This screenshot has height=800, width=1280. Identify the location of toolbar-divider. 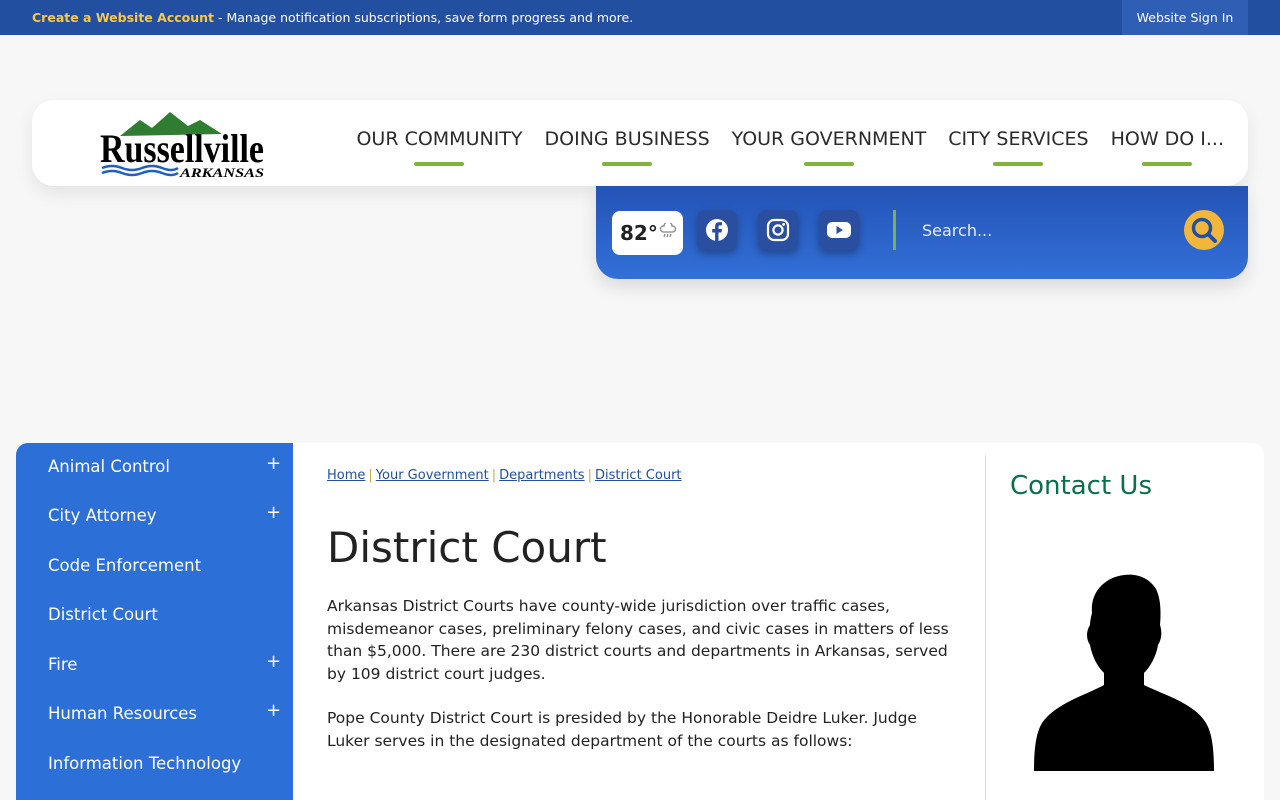
(894, 230).